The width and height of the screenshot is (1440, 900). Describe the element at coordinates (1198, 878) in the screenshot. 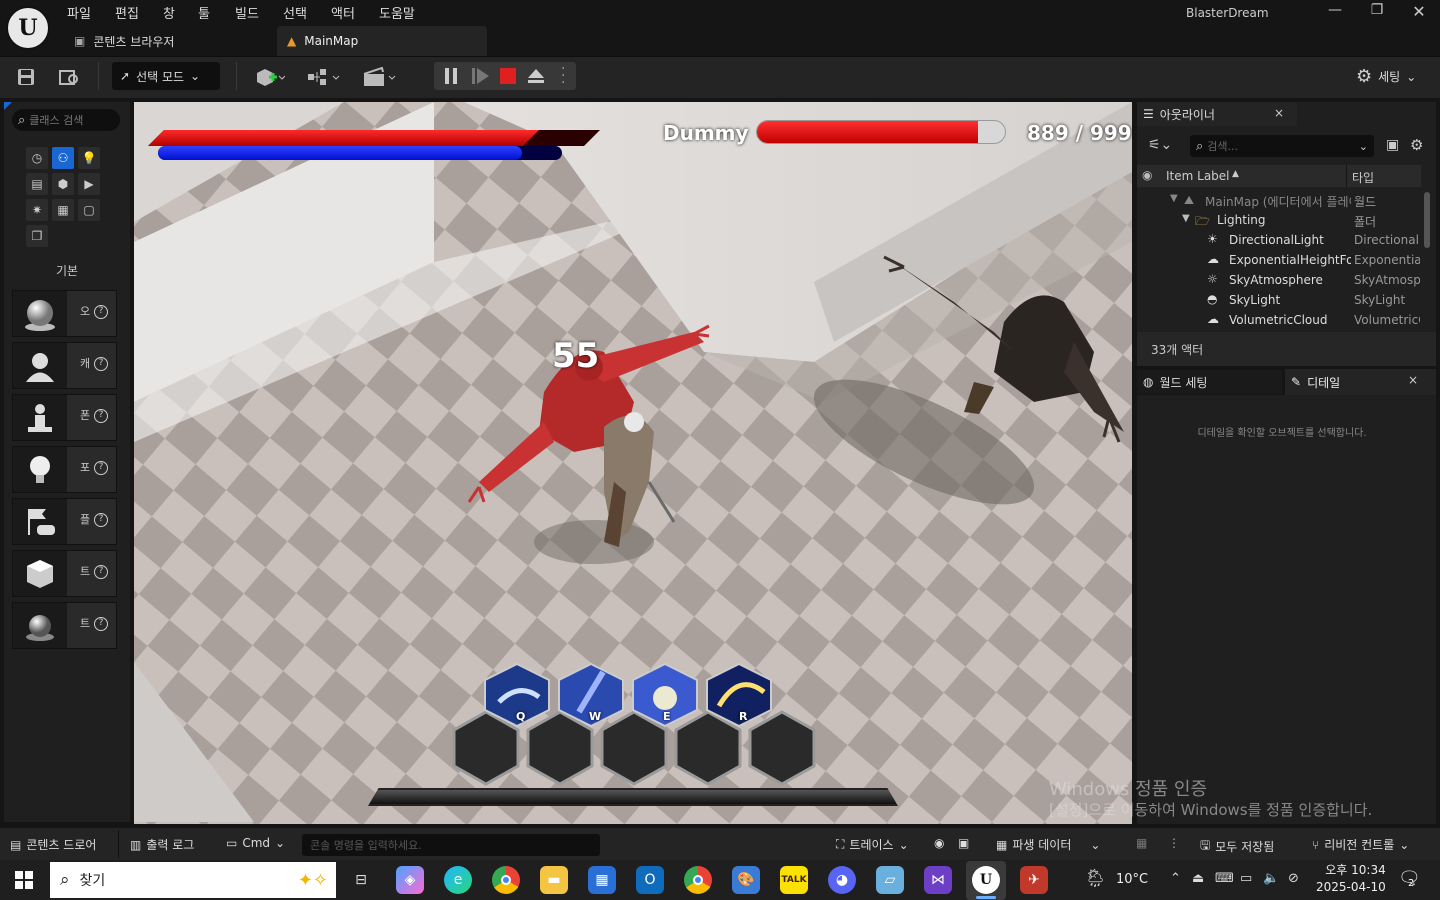

I see `usb-icon: ⏏` at that location.